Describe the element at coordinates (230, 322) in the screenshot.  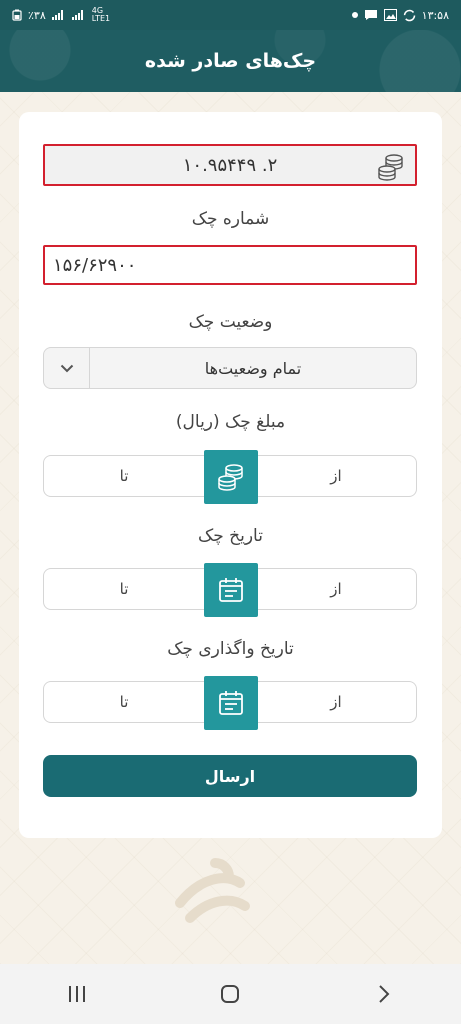
I see `status-label: وضعیت چک` at that location.